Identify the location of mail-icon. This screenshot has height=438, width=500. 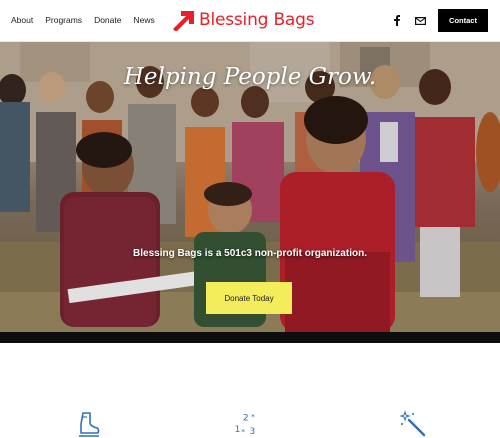
(420, 20).